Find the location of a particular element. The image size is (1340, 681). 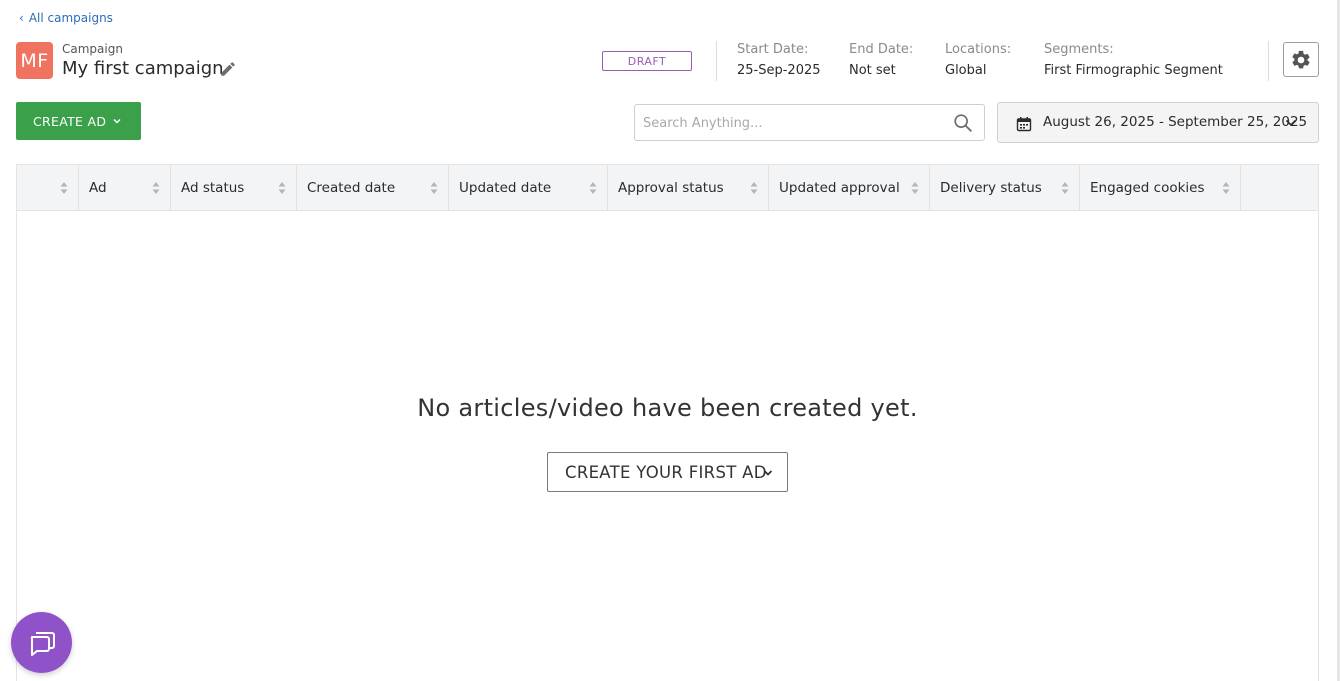

create-ad-button: CREATE AD is located at coordinates (78, 121).